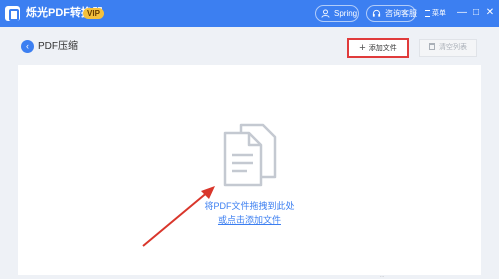 This screenshot has height=279, width=499. Describe the element at coordinates (93, 13) in the screenshot. I see `vip-badge: VIP` at that location.